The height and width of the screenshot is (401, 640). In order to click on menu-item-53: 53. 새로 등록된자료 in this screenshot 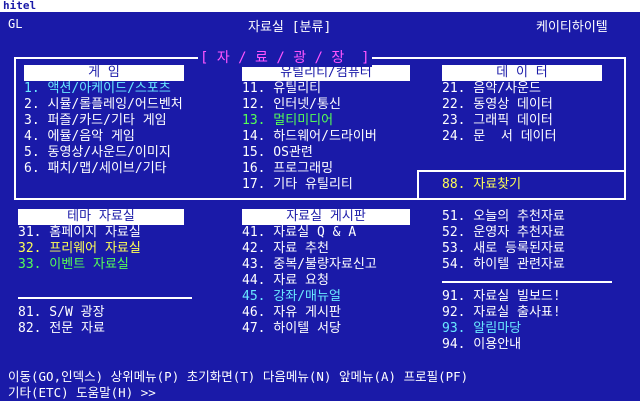, I will do `click(503, 249)`.